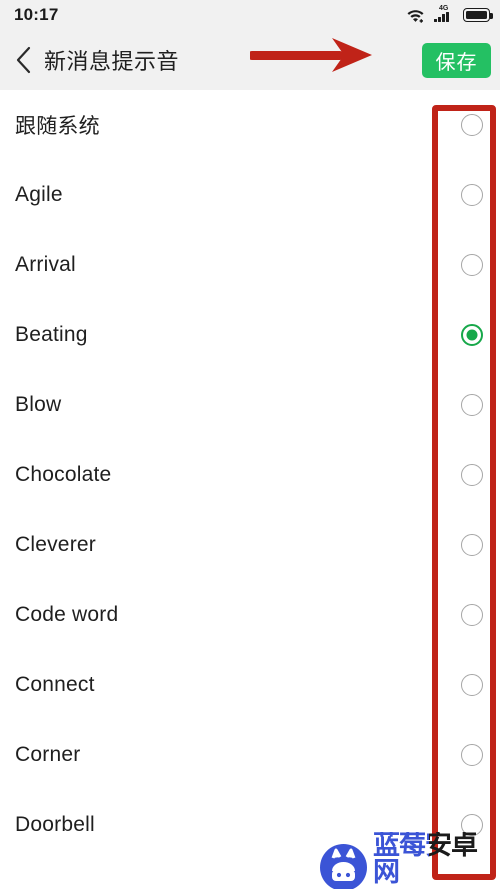  What do you see at coordinates (57, 126) in the screenshot?
I see `list-item-label: 跟随系统` at bounding box center [57, 126].